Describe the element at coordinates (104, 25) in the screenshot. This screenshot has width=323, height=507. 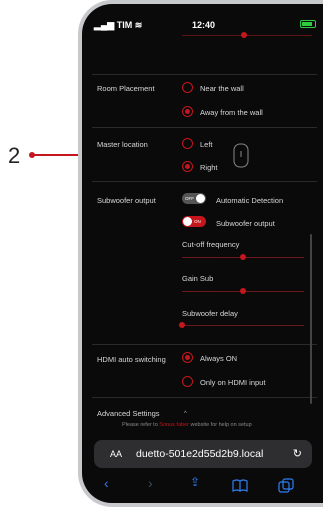
I see `signal-icon: ▂▄▆` at that location.